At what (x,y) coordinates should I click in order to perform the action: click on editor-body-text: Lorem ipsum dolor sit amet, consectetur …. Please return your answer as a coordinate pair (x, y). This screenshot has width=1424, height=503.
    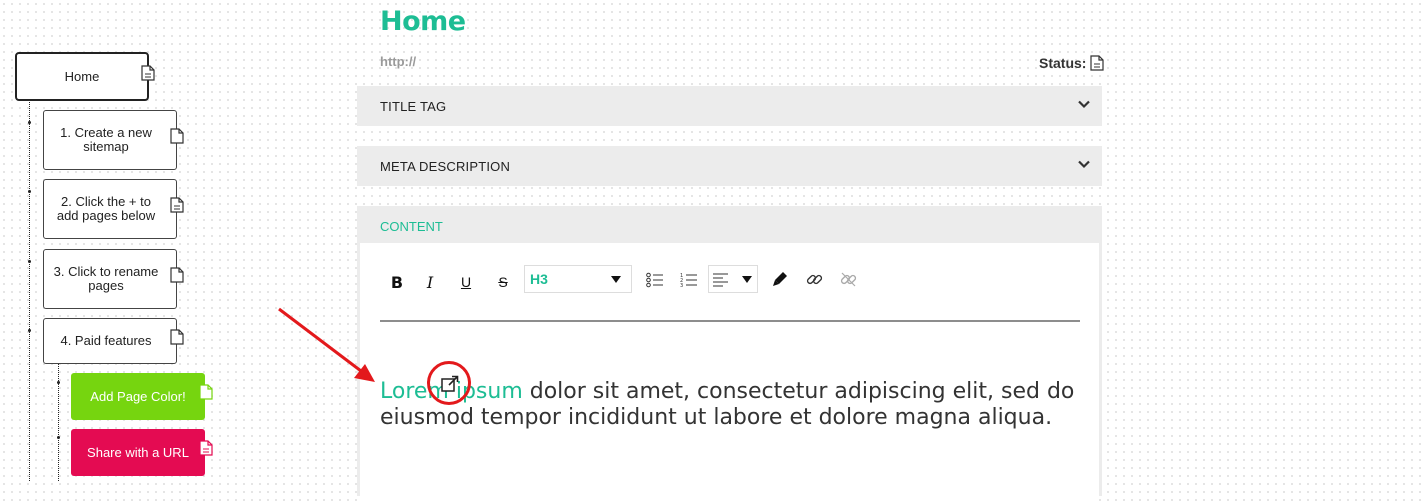
    Looking at the image, I should click on (730, 405).